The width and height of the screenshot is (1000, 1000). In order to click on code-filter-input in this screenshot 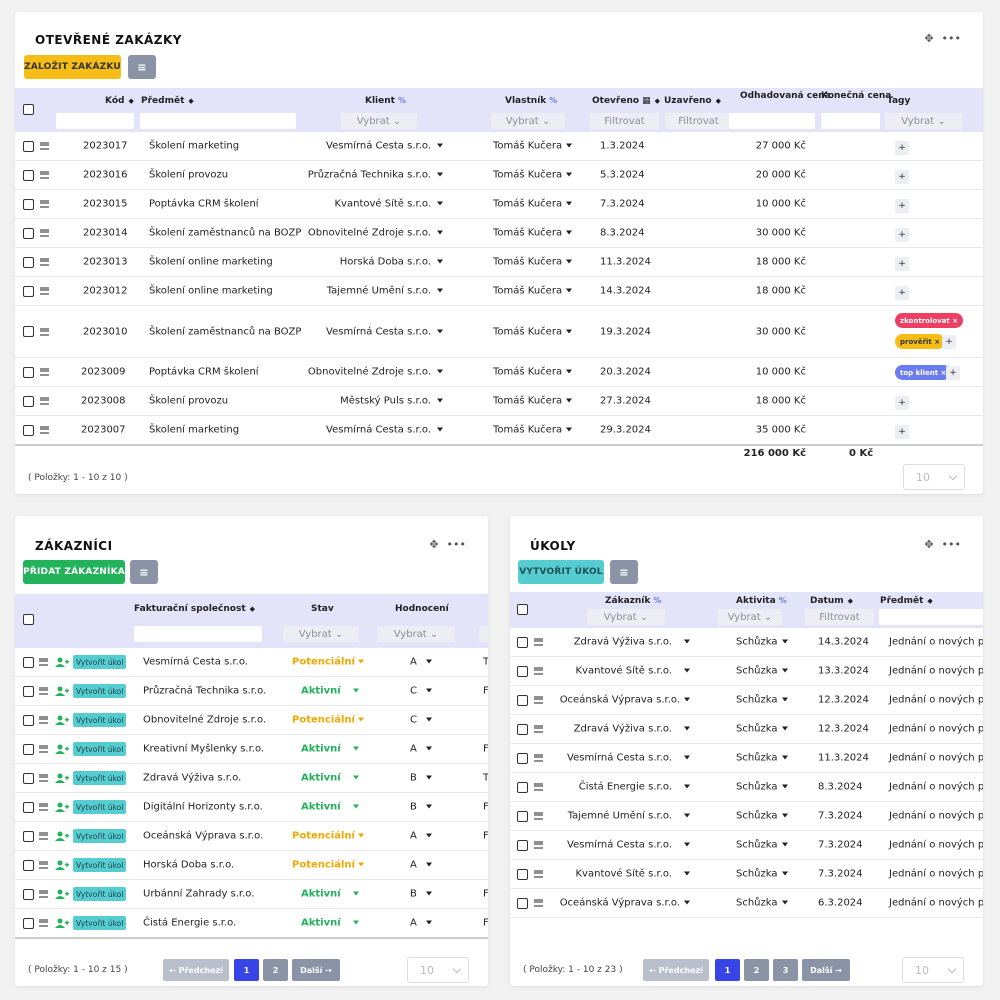, I will do `click(95, 121)`.